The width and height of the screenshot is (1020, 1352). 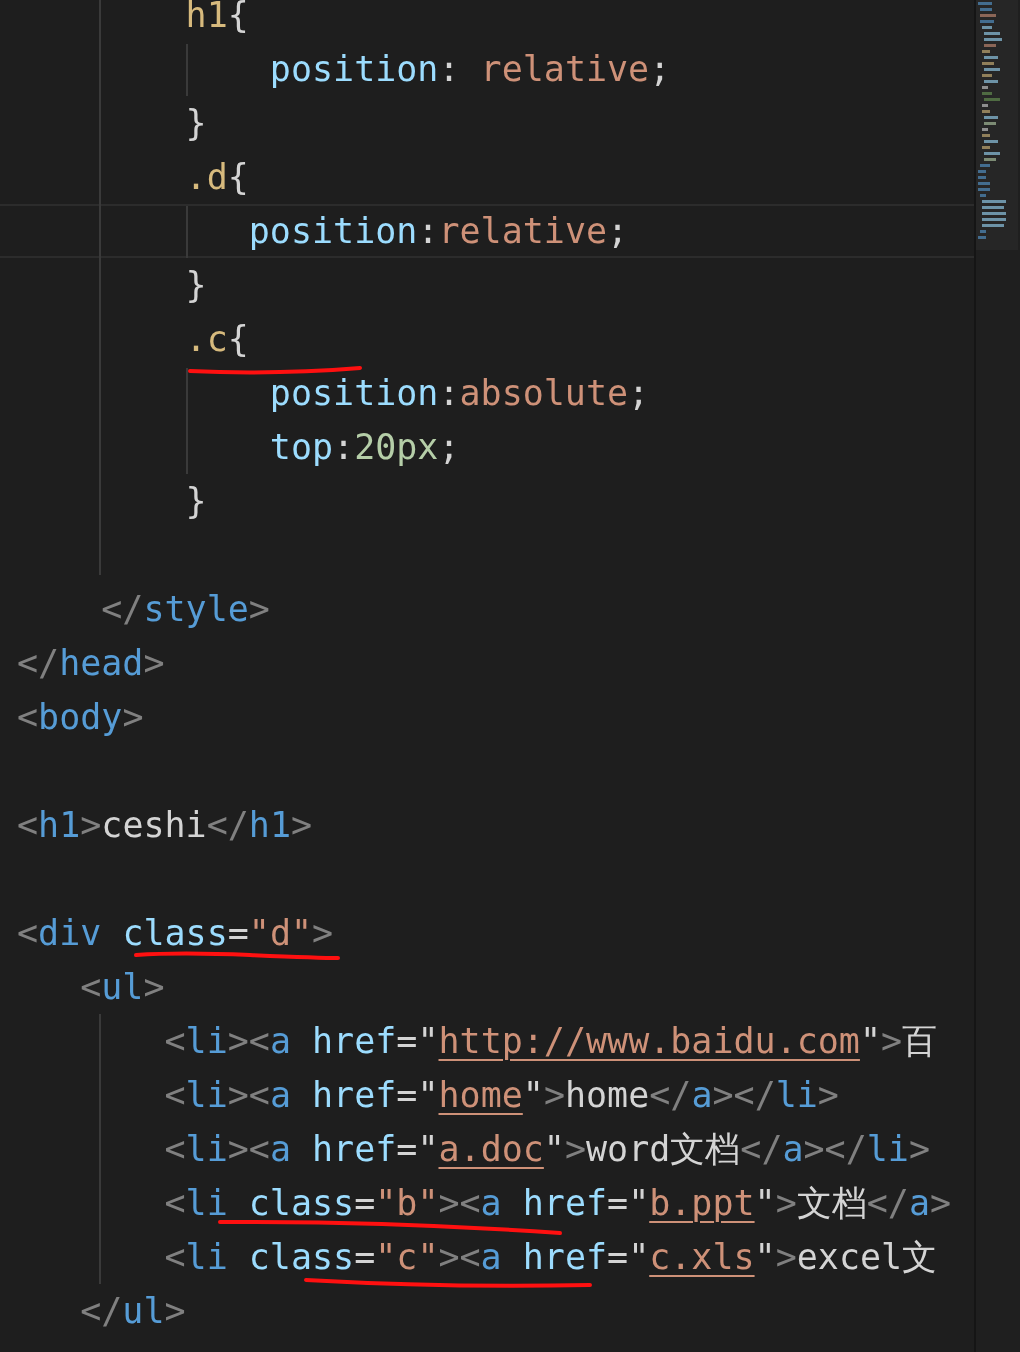 I want to click on code-line: position:relative;, so click(x=438, y=231).